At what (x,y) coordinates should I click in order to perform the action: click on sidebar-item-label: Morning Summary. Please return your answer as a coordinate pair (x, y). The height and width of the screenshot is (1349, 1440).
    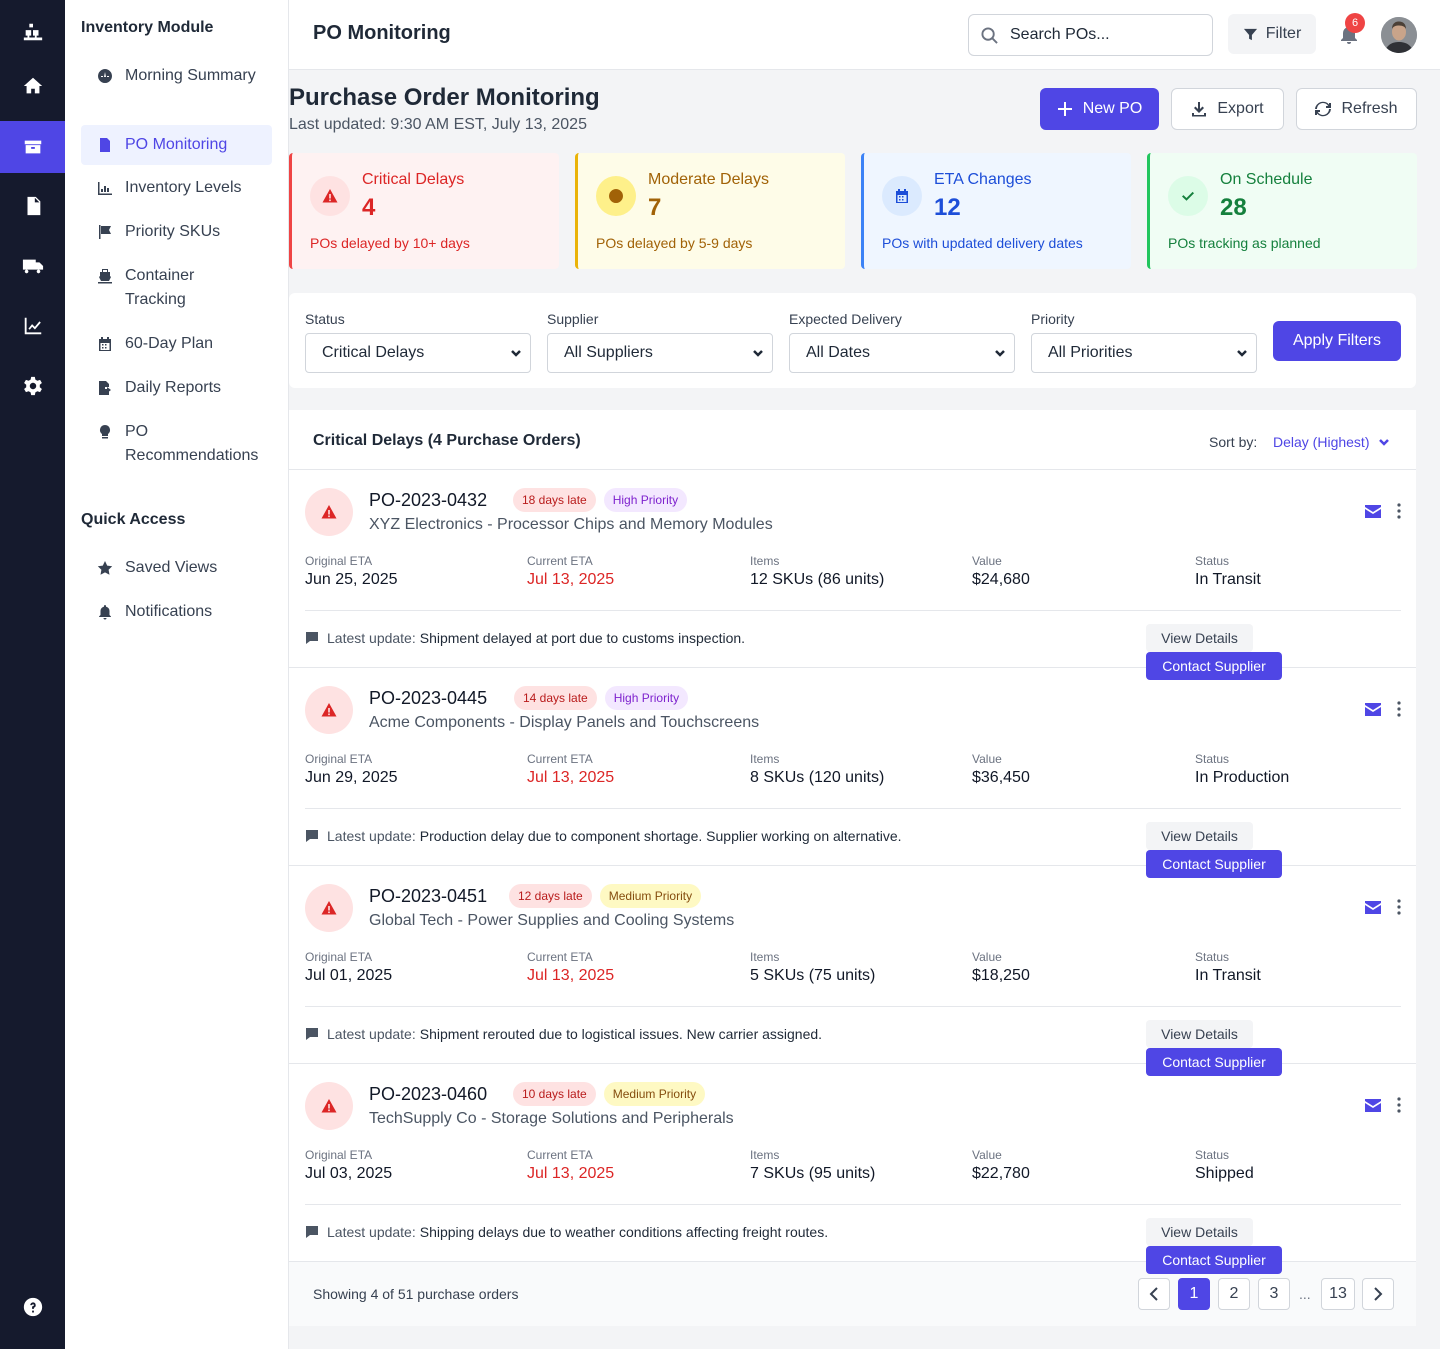
    Looking at the image, I should click on (190, 75).